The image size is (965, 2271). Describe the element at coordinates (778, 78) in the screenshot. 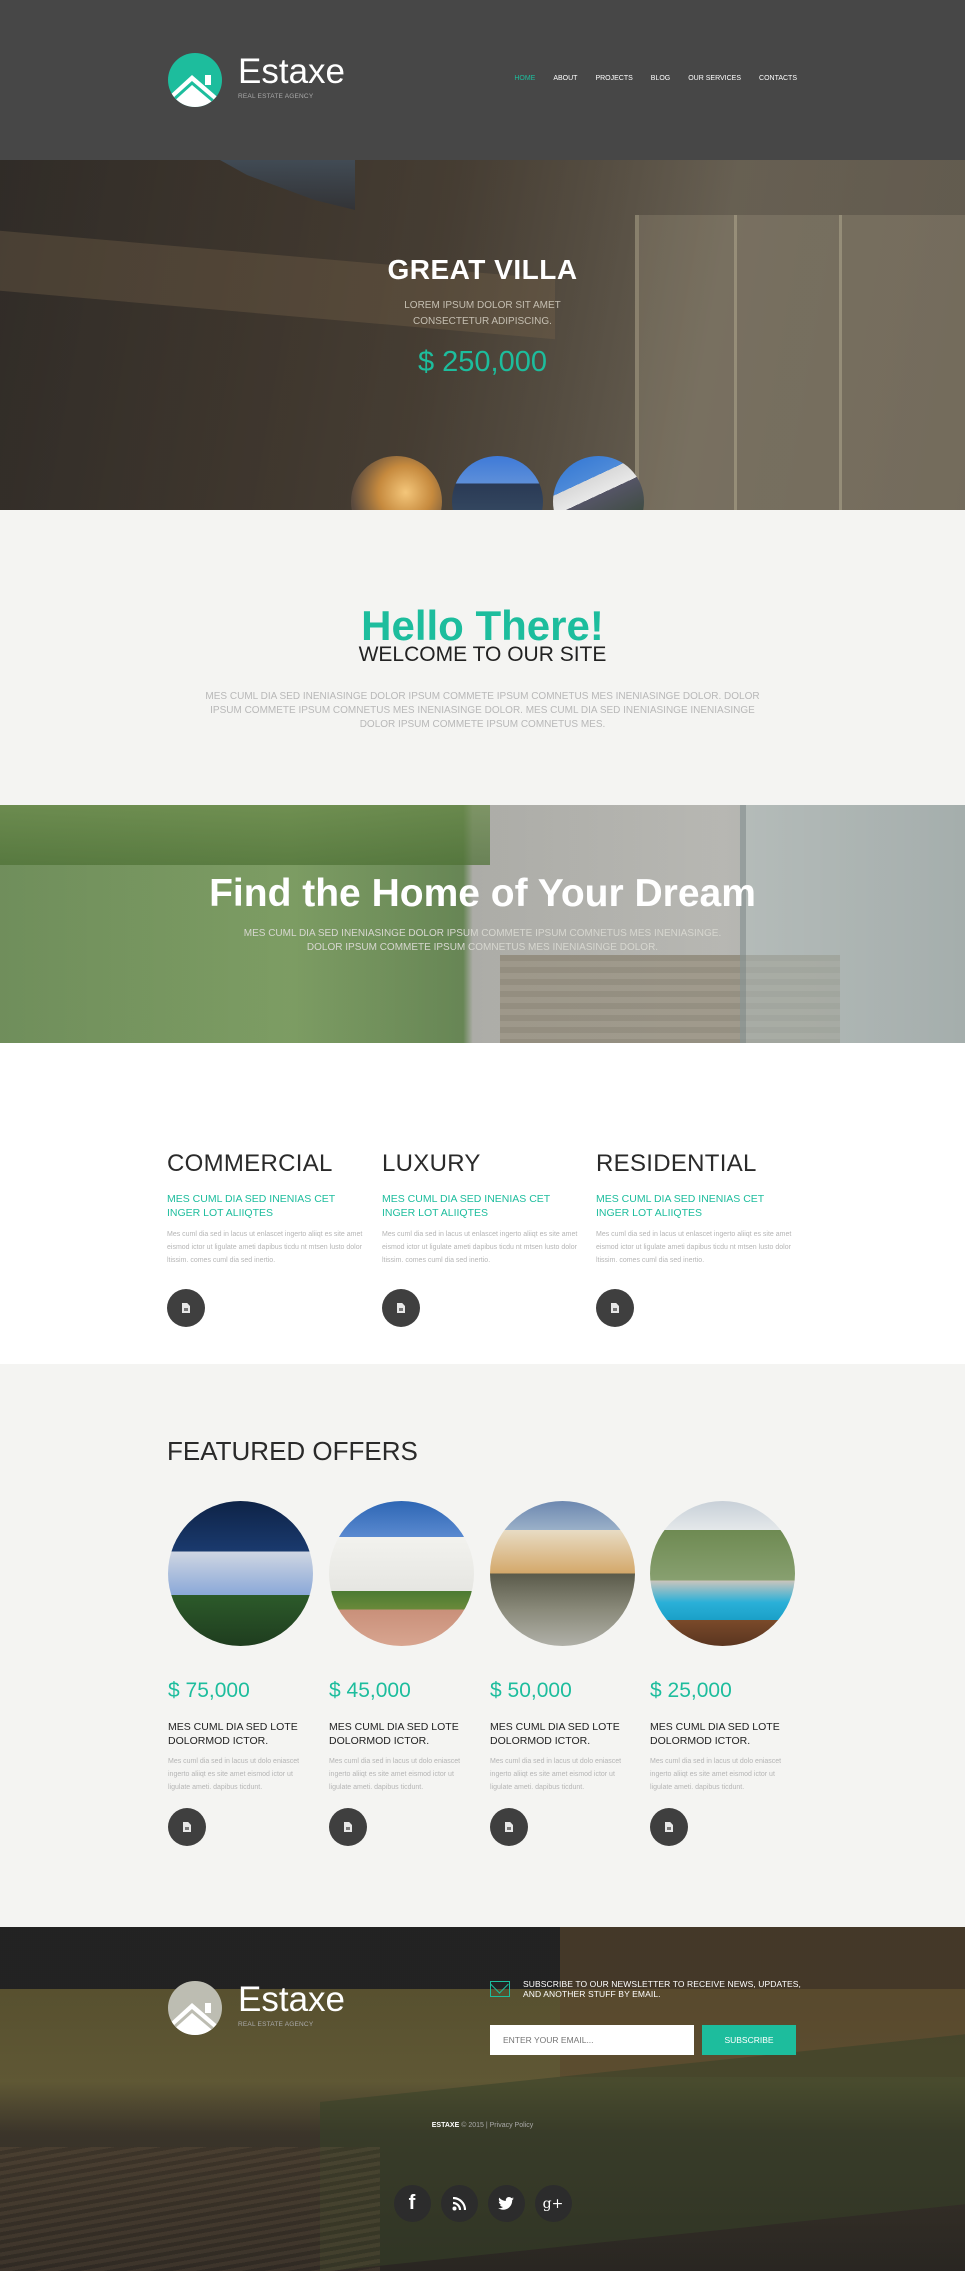

I see `nav-item-contacts: CONTACTS` at that location.